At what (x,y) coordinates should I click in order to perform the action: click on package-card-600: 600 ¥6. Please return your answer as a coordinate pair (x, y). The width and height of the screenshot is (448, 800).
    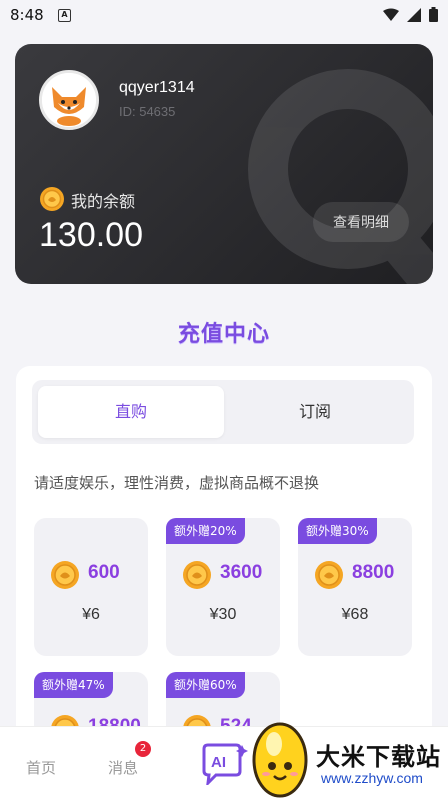
    Looking at the image, I should click on (91, 587).